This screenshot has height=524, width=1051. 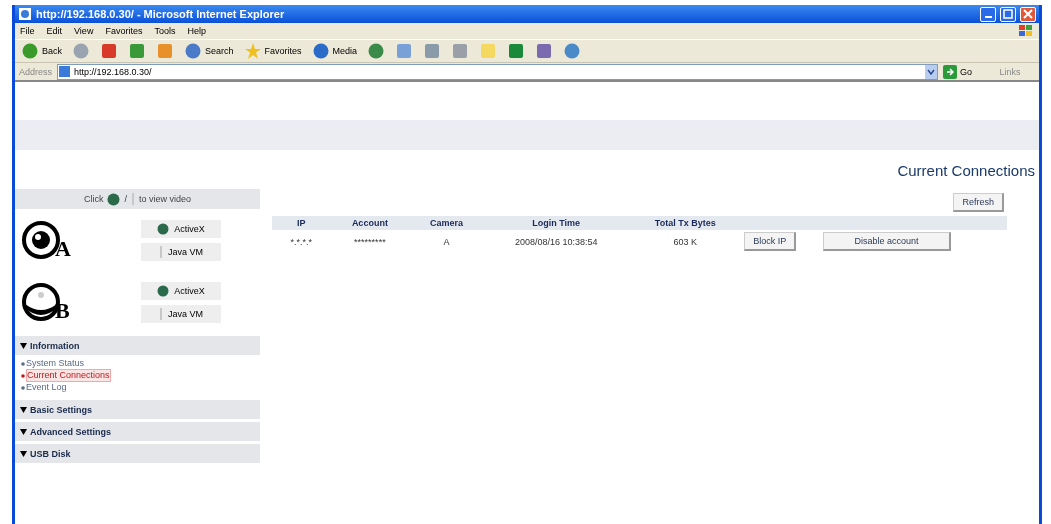 I want to click on column-header: Camera, so click(x=446, y=223).